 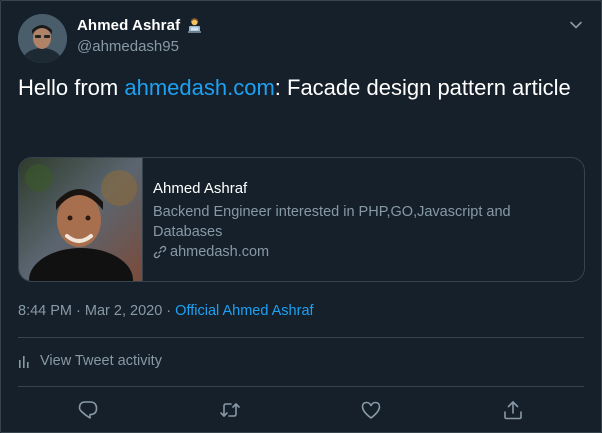 What do you see at coordinates (123, 311) in the screenshot?
I see `tweet-date: Mar 2, 2020` at bounding box center [123, 311].